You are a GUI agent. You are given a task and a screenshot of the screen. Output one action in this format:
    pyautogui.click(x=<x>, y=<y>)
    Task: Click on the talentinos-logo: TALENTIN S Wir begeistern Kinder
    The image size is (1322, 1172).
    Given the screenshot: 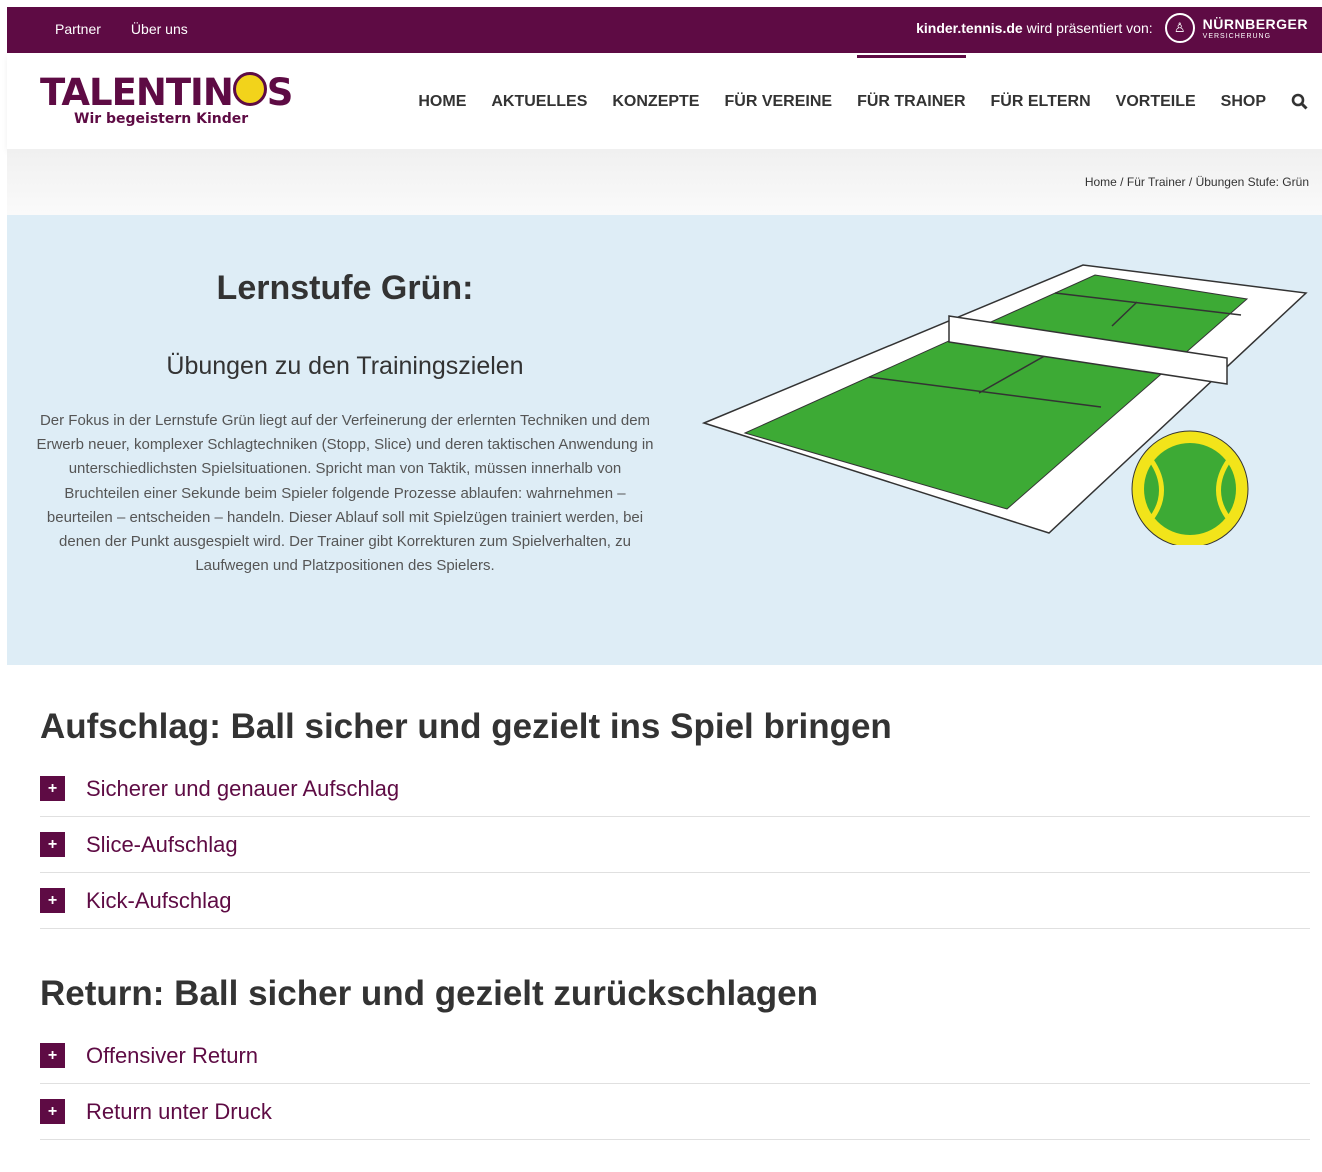 What is the action you would take?
    pyautogui.click(x=167, y=99)
    